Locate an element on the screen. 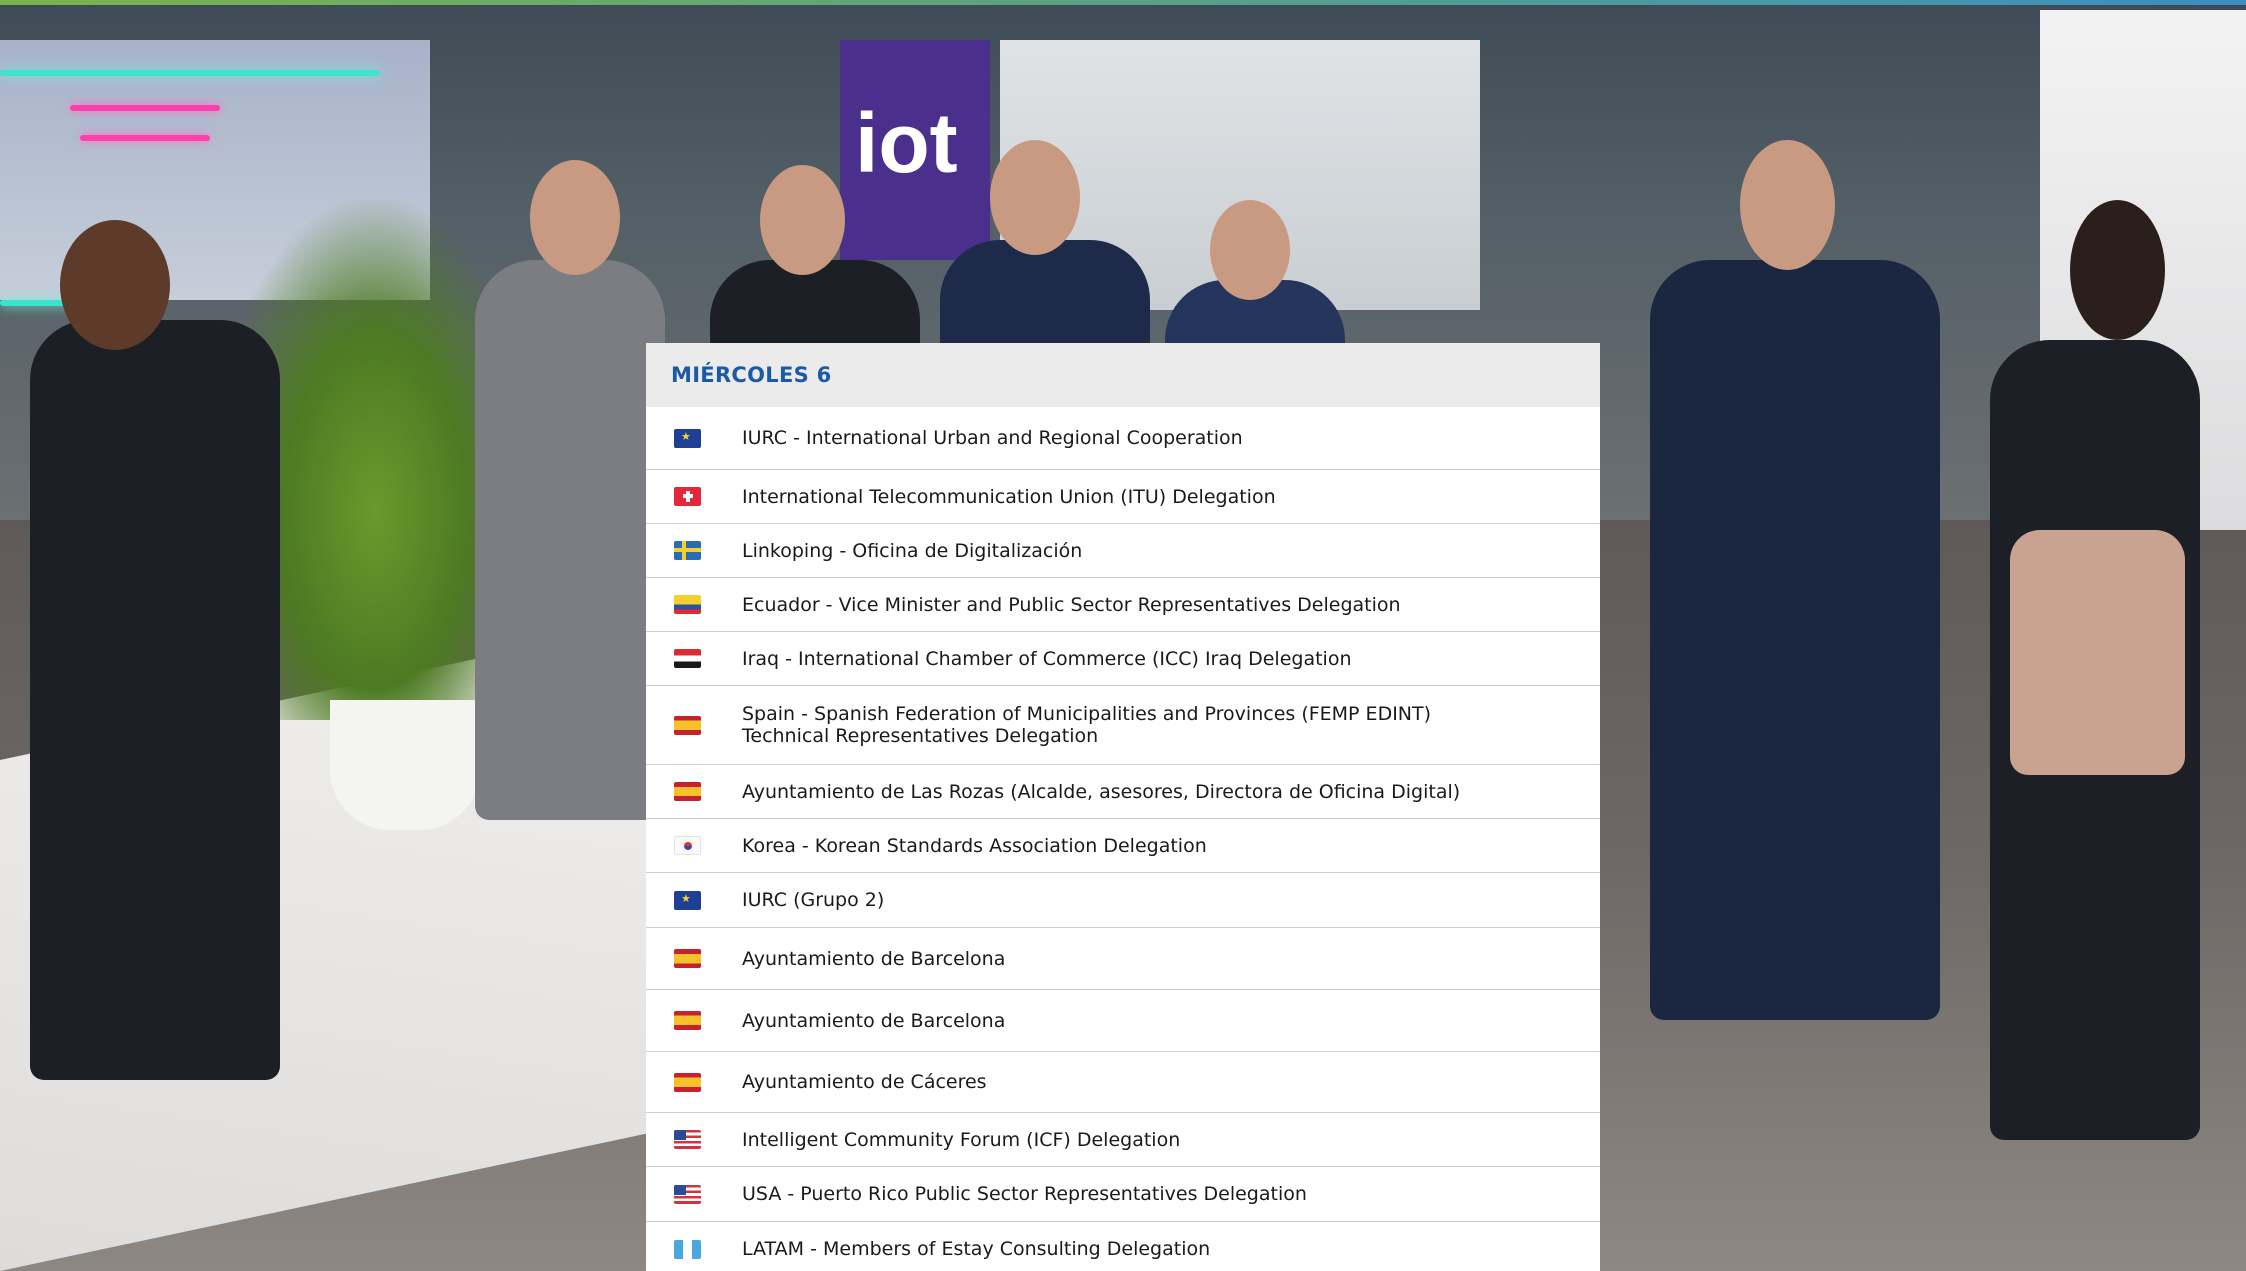 The image size is (2246, 1271). ecuador-flag-icon is located at coordinates (687, 604).